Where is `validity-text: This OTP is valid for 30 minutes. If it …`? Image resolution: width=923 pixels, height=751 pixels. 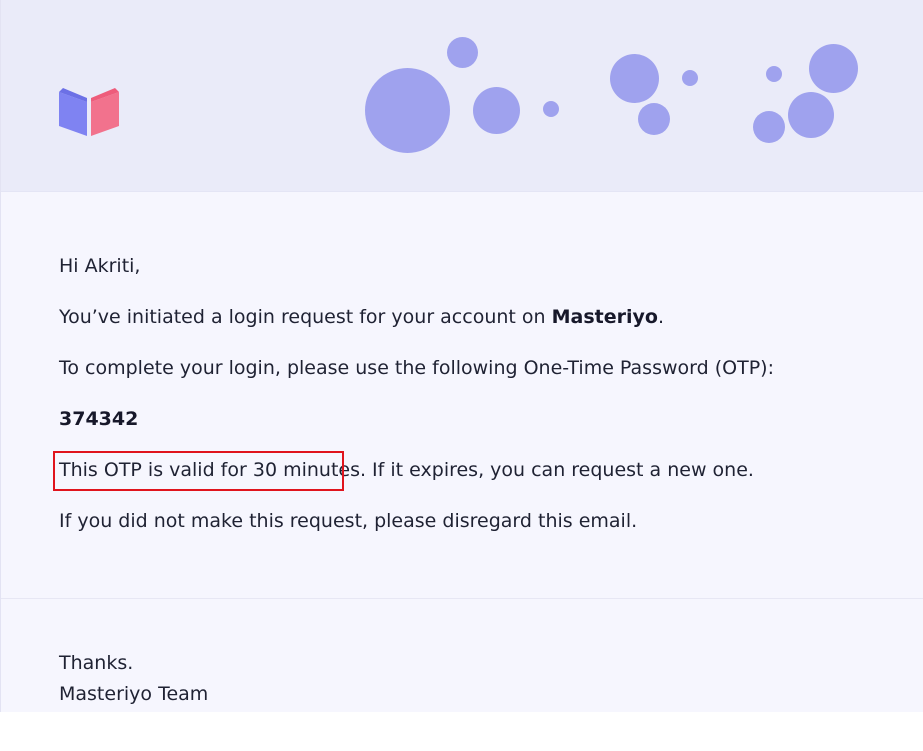 validity-text: This OTP is valid for 30 minutes. If it … is located at coordinates (476, 471).